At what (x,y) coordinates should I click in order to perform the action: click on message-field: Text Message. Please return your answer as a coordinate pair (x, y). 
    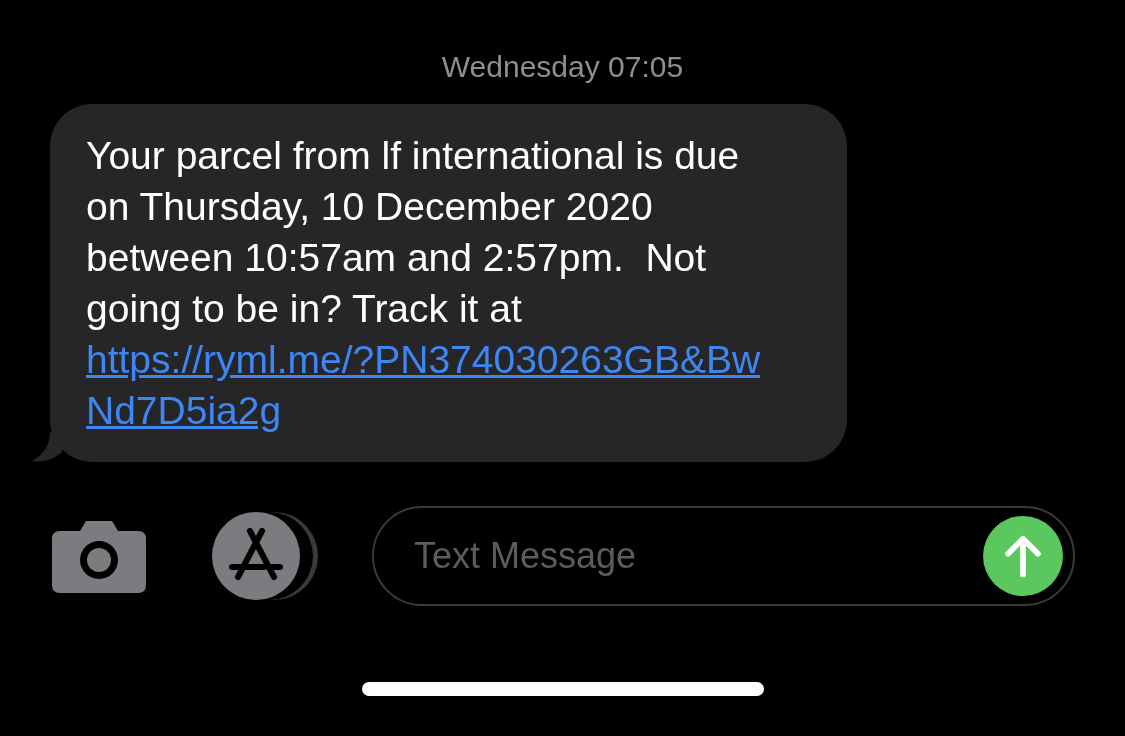
    Looking at the image, I should click on (723, 556).